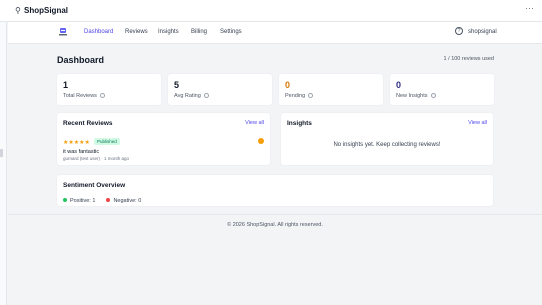  I want to click on nav-insights: Insights, so click(168, 32).